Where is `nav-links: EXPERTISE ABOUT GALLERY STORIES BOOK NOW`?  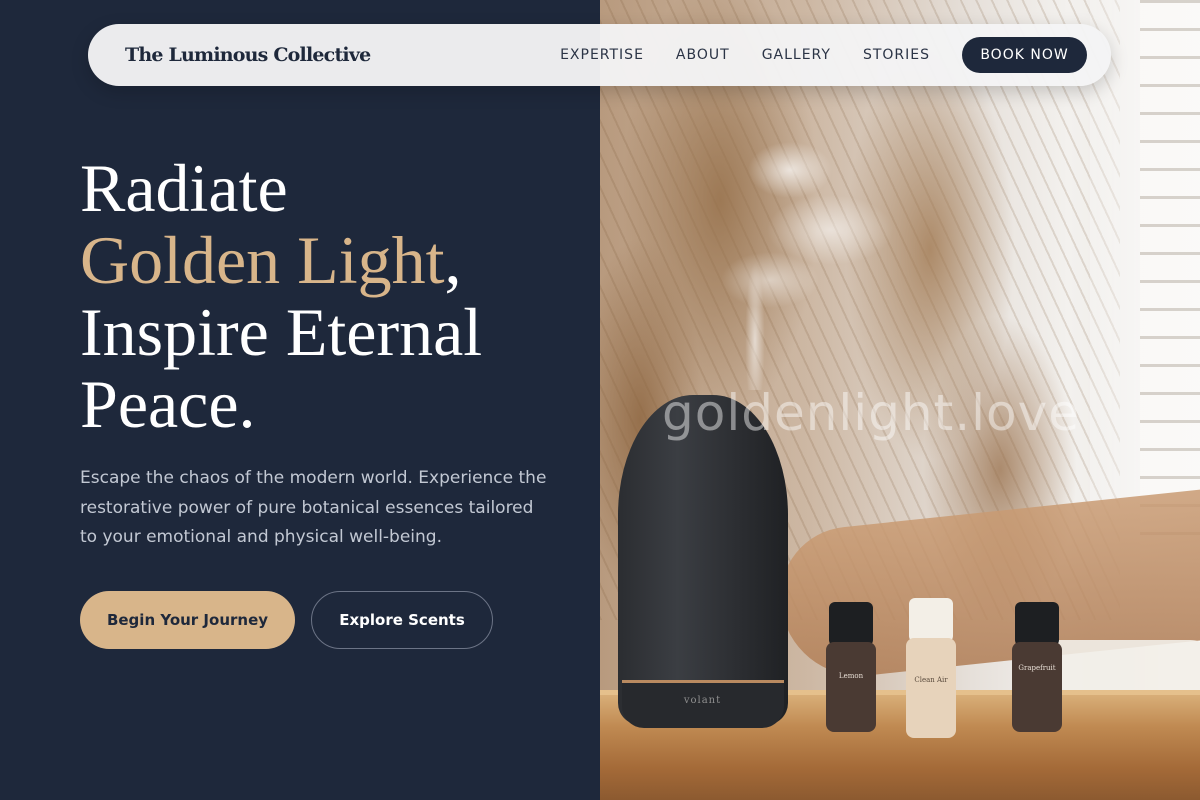
nav-links: EXPERTISE ABOUT GALLERY STORIES BOOK NOW is located at coordinates (823, 55).